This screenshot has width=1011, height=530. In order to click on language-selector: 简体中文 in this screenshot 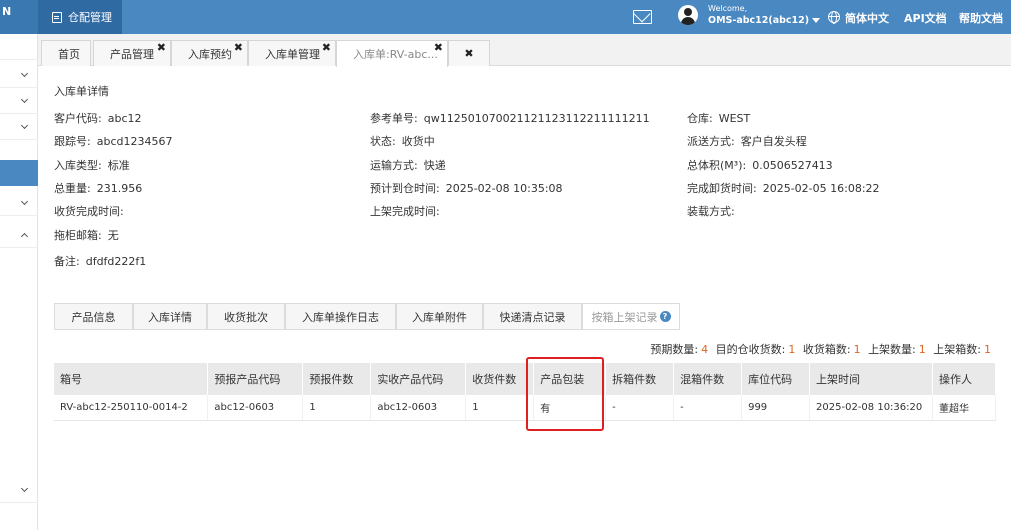, I will do `click(867, 18)`.